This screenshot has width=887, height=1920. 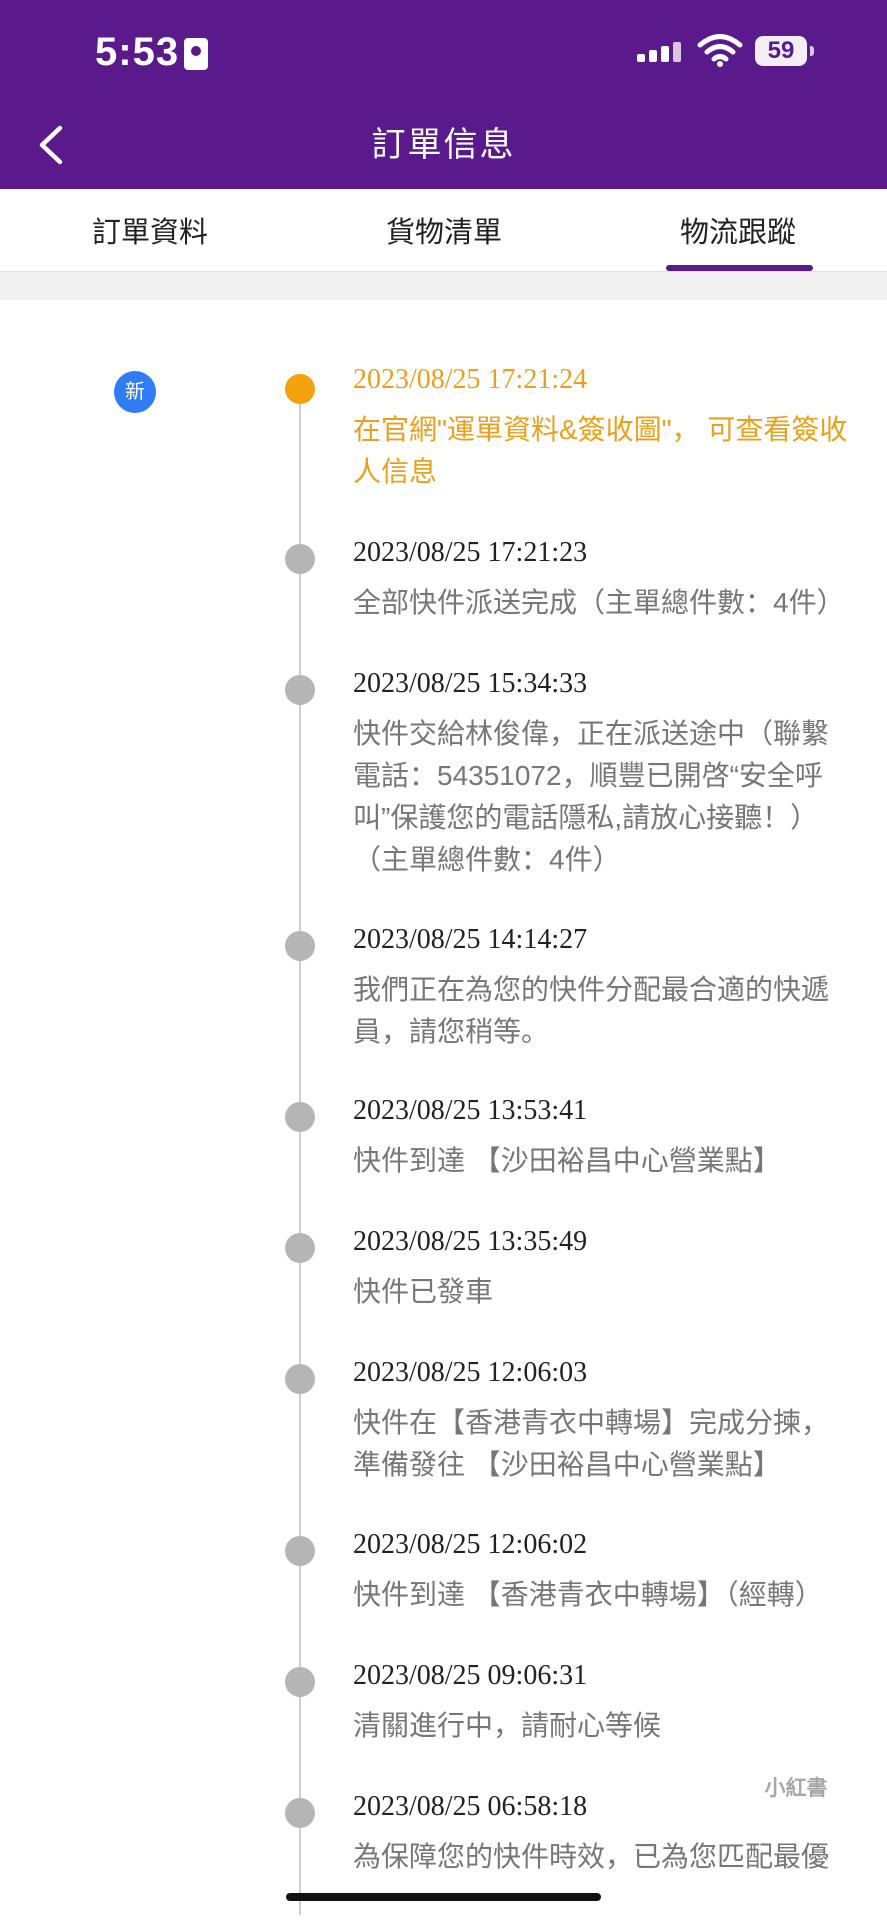 What do you see at coordinates (812, 51) in the screenshot?
I see `battery-cap-icon` at bounding box center [812, 51].